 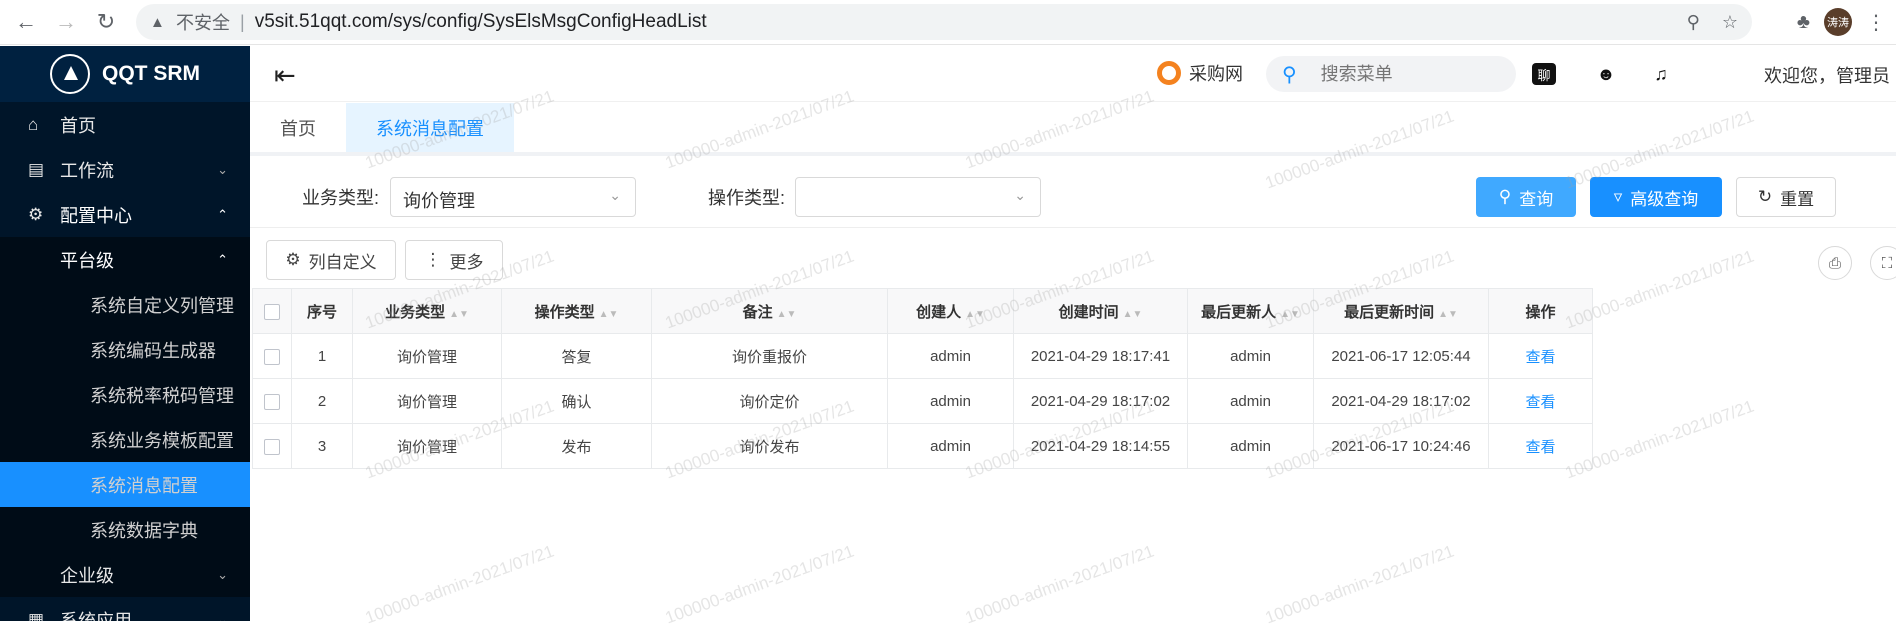 What do you see at coordinates (576, 311) in the screenshot?
I see `column-header: 操作类型 ▲▼` at bounding box center [576, 311].